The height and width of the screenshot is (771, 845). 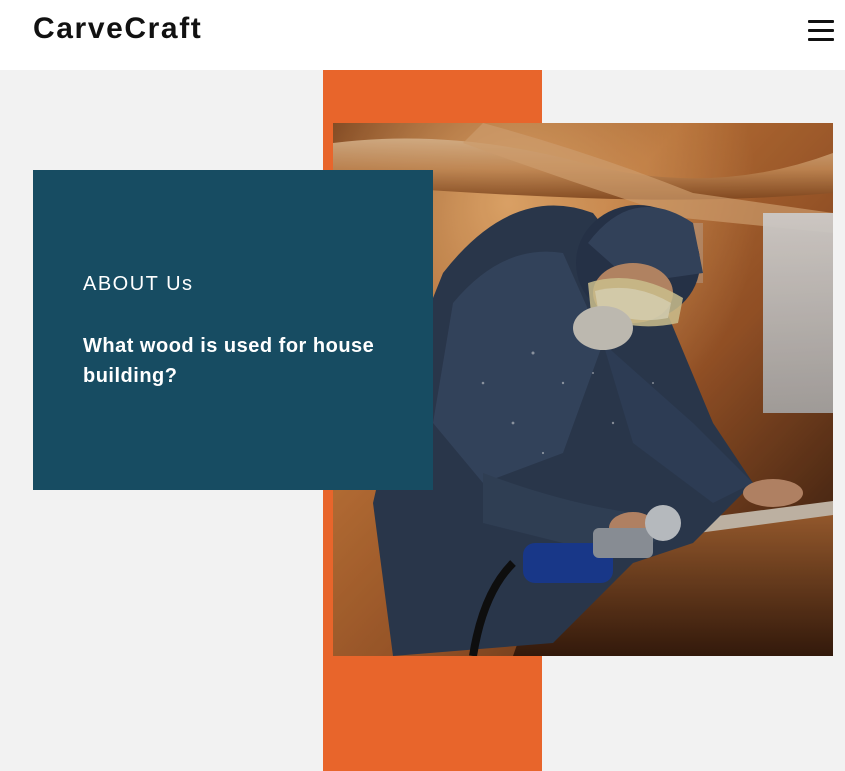 I want to click on menu-bar-bottom, so click(x=821, y=39).